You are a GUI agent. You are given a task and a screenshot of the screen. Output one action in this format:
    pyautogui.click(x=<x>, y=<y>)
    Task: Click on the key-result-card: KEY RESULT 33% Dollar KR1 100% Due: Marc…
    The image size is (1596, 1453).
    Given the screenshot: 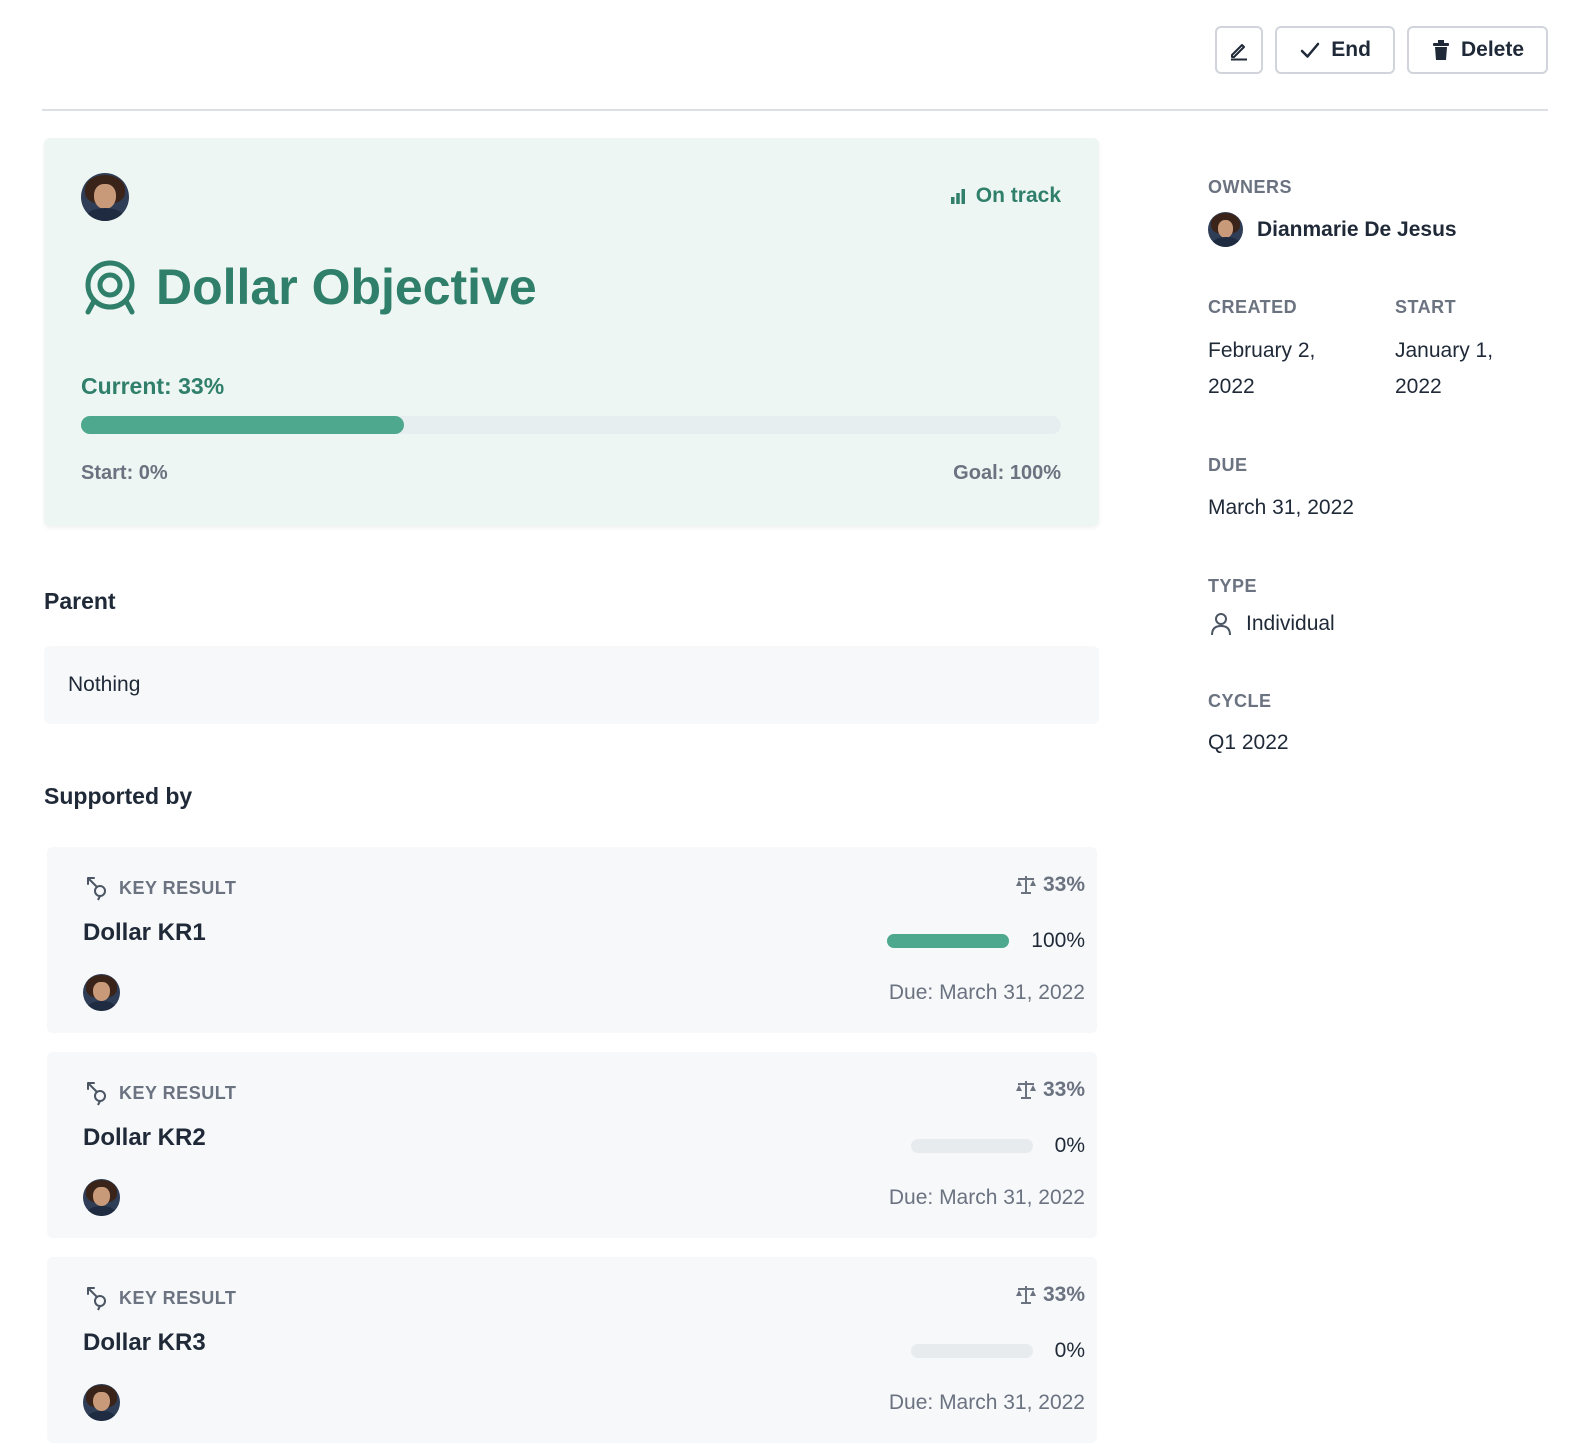 What is the action you would take?
    pyautogui.click(x=572, y=940)
    